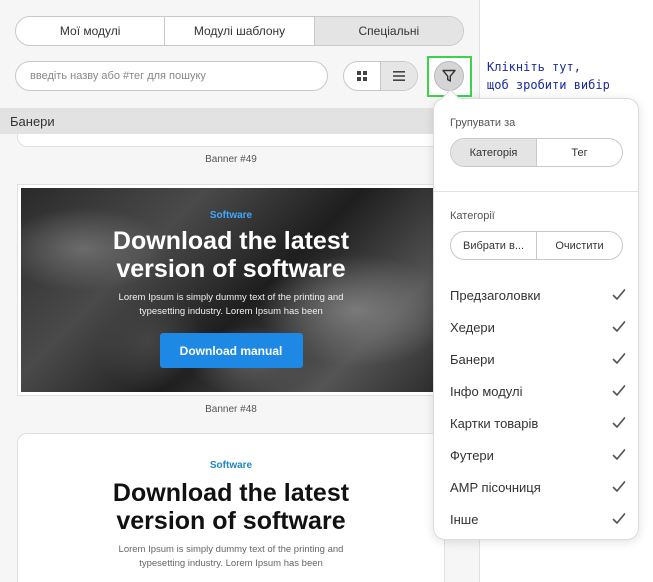  I want to click on tab-my-modules: Мої модулі, so click(91, 31).